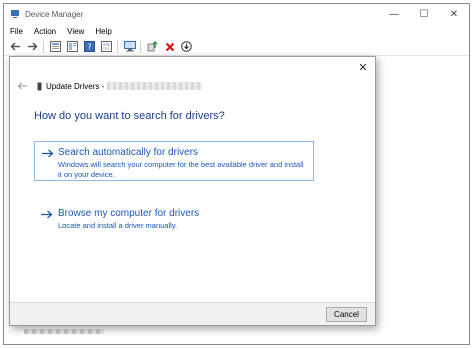 The height and width of the screenshot is (348, 474). I want to click on window-title: Device Manager, so click(54, 14).